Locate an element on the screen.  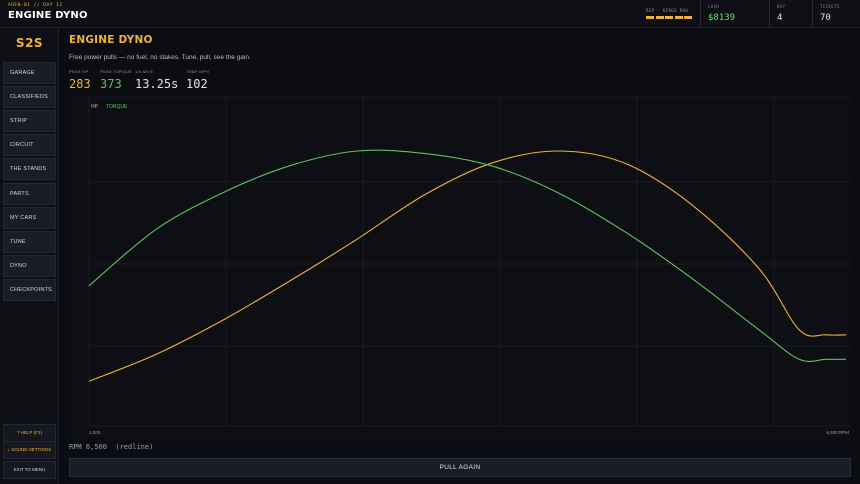
help-button: ? HELP (F1) is located at coordinates (29, 433).